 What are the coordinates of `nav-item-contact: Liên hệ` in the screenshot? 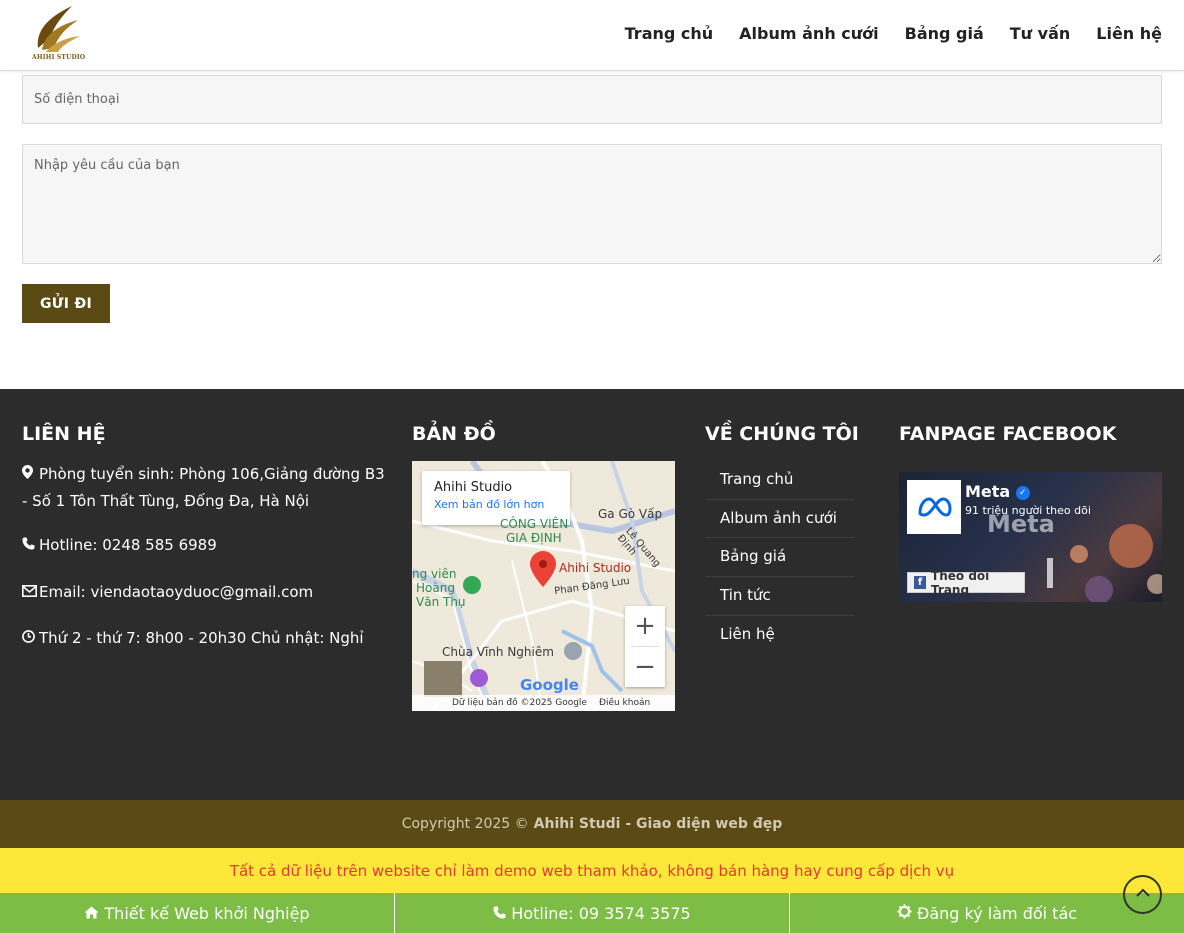 It's located at (1129, 33).